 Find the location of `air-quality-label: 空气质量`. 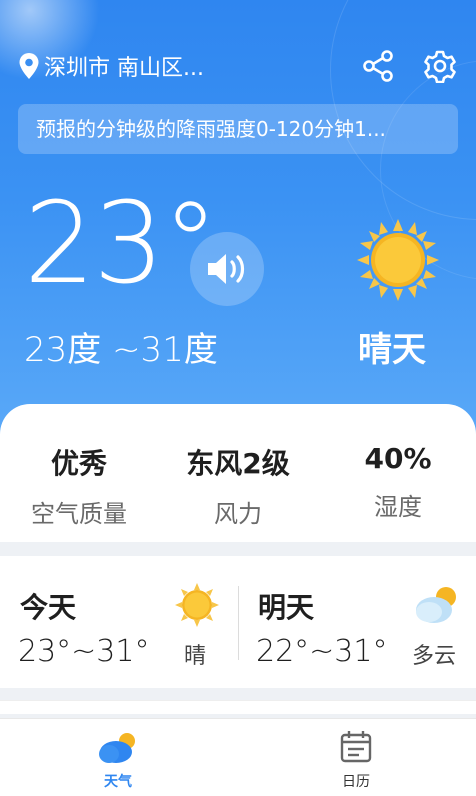

air-quality-label: 空气质量 is located at coordinates (79, 514).